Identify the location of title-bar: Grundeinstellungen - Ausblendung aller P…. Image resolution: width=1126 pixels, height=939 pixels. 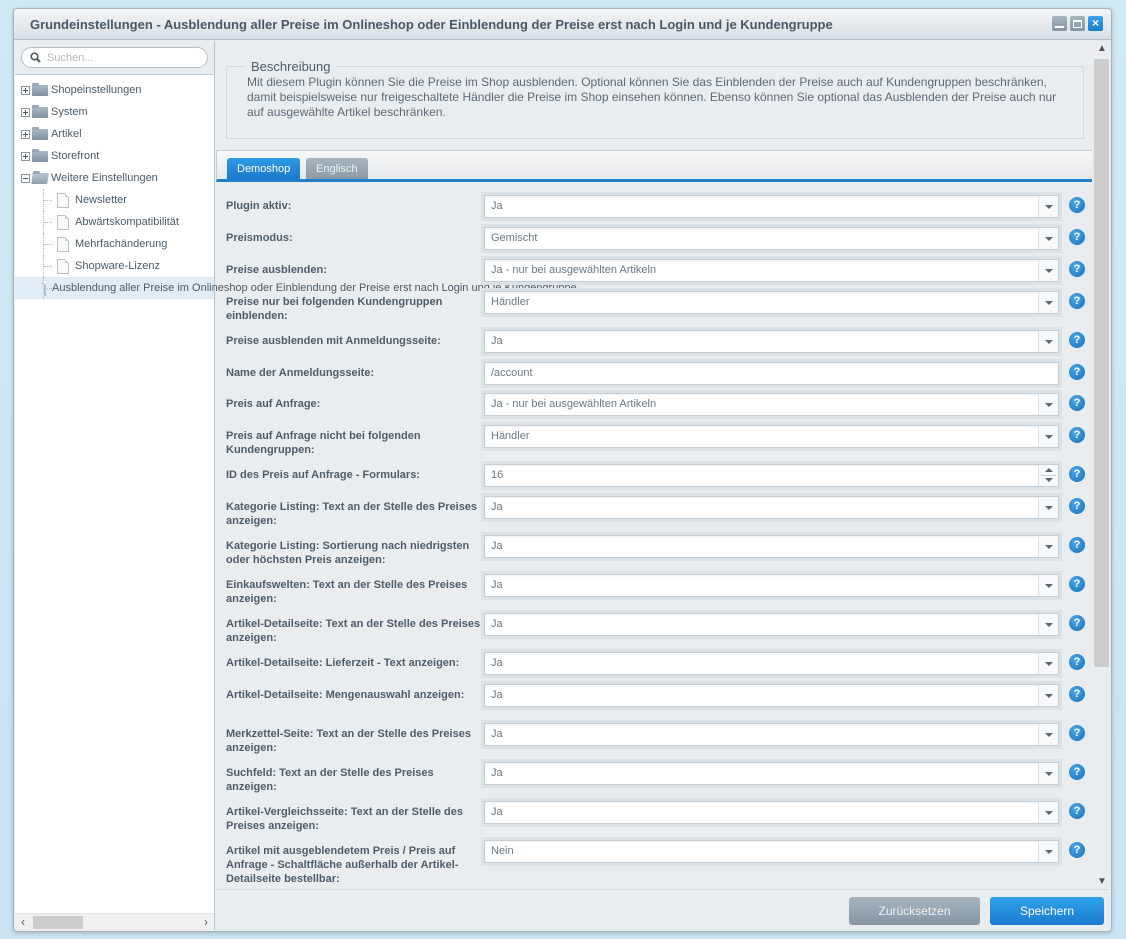
(562, 24).